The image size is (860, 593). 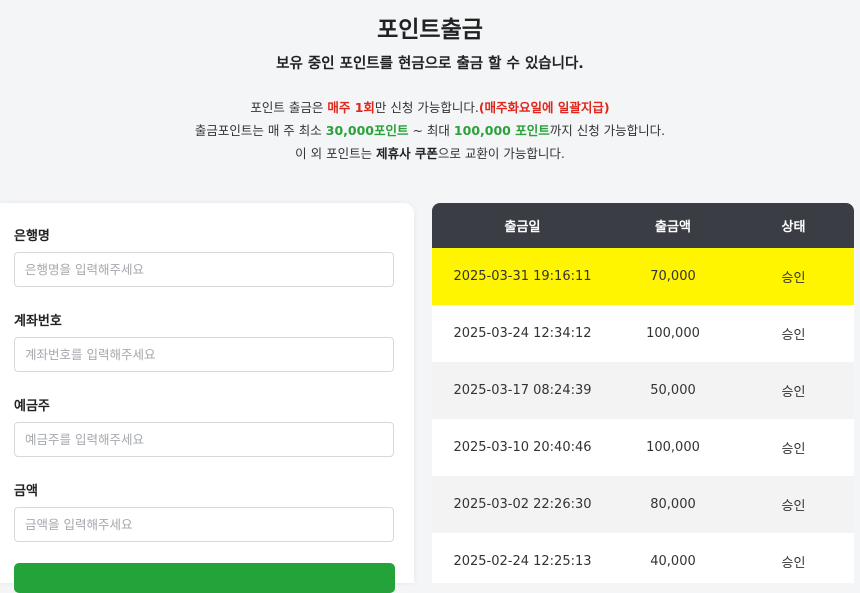 What do you see at coordinates (430, 107) in the screenshot?
I see `info-line-1: 포인트 출금은 매주 1회만 신청 가능합니다.(매주화요일에 일괄지급)` at bounding box center [430, 107].